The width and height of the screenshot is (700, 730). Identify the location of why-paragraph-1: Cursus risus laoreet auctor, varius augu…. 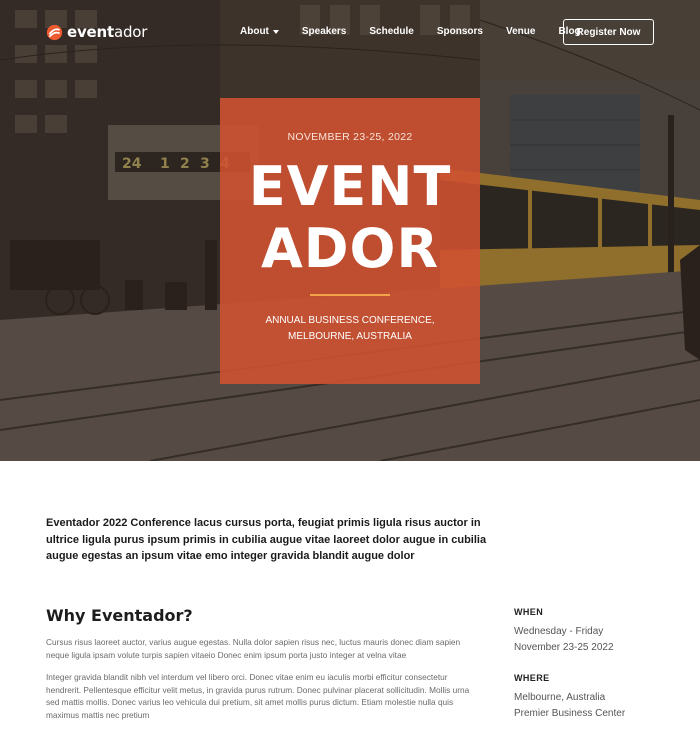
(253, 648).